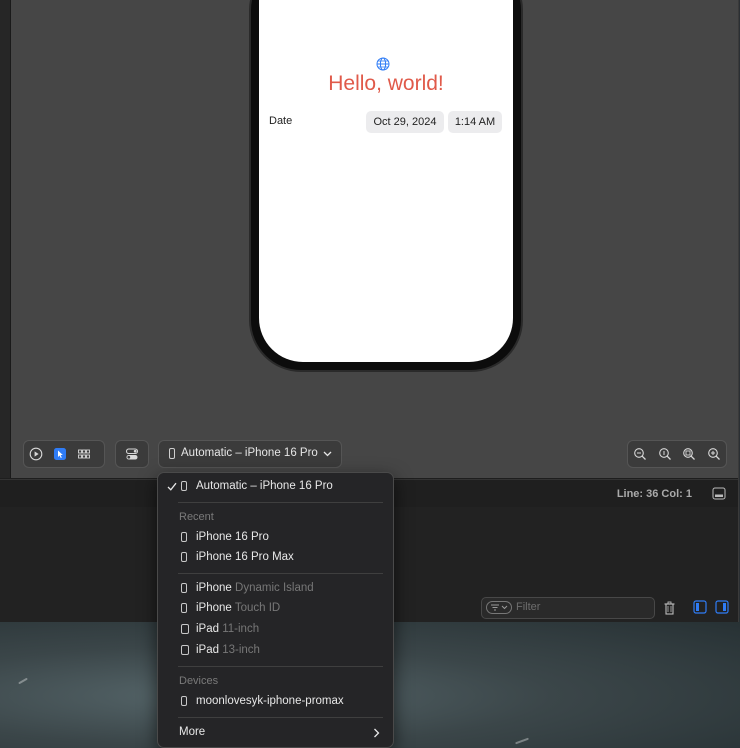 This screenshot has width=740, height=748. I want to click on preview-mode-group, so click(64, 454).